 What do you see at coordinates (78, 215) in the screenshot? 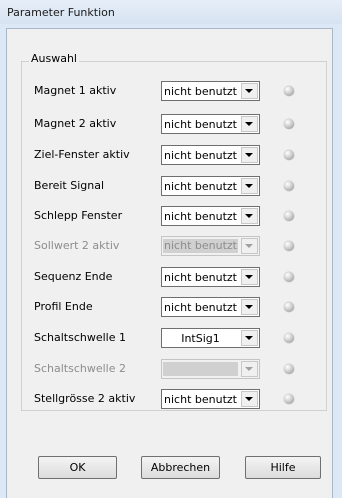
I see `label-schlepp-fenster: Schlepp Fenster` at bounding box center [78, 215].